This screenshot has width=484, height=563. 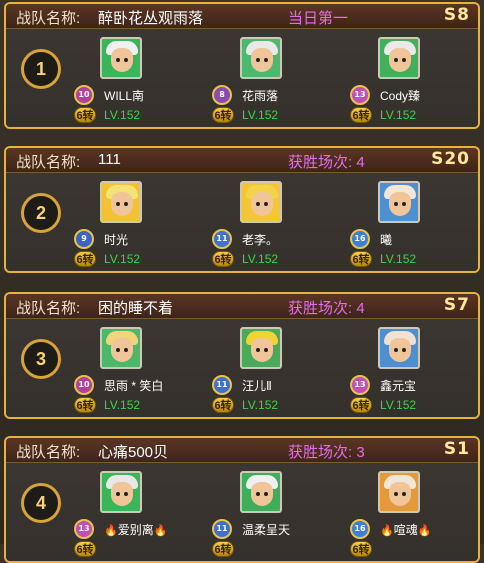 I want to click on rank-emblem-icon: 9, so click(x=84, y=239).